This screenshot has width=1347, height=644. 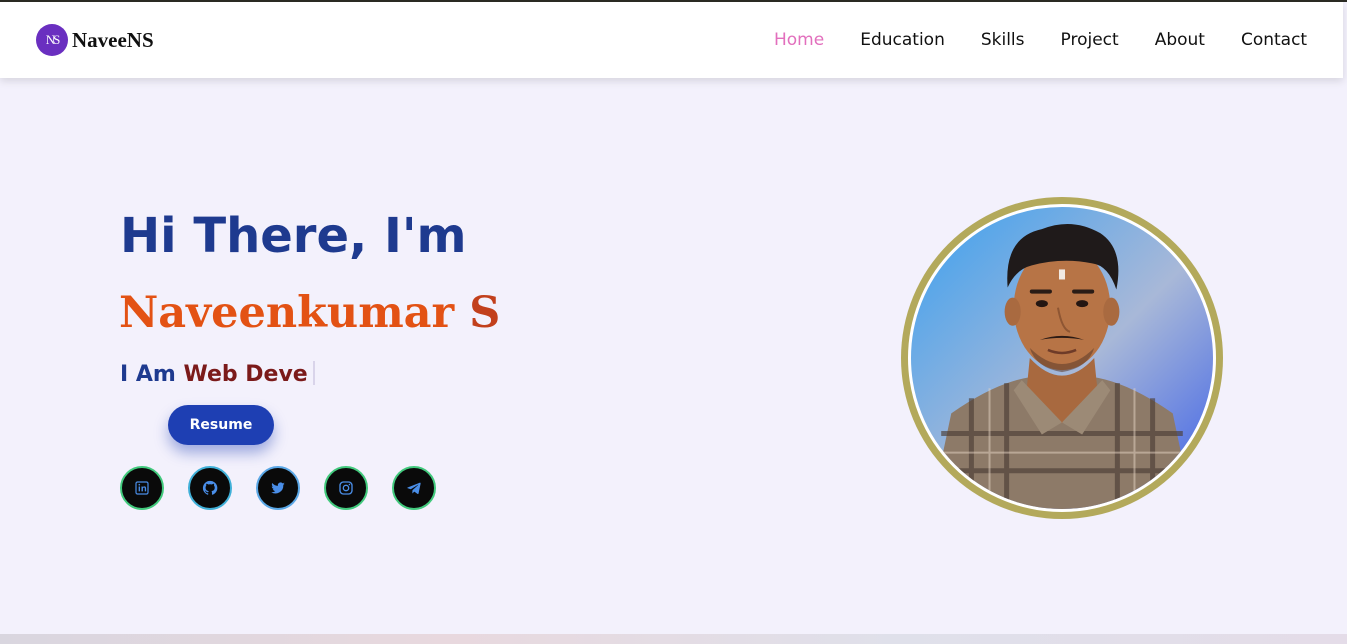 I want to click on typing-caret, so click(x=313, y=373).